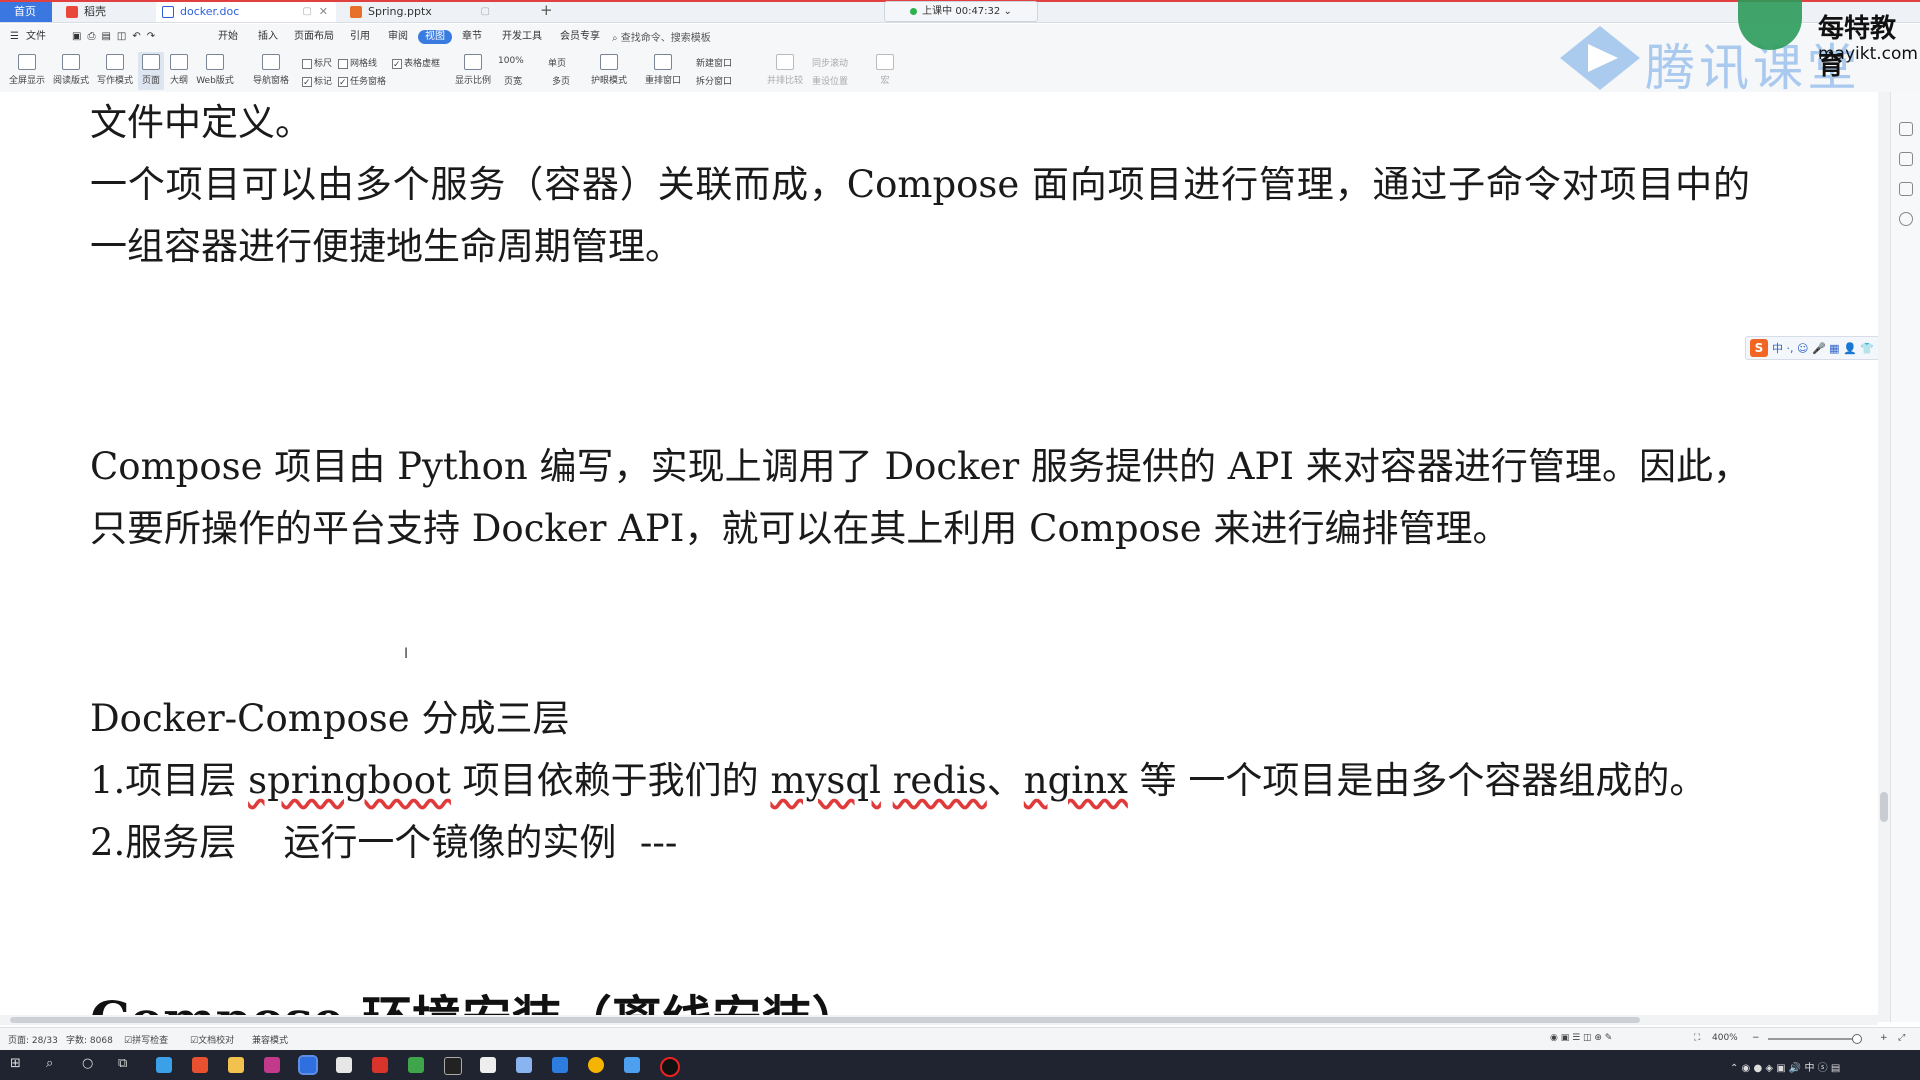 Image resolution: width=1920 pixels, height=1080 pixels. What do you see at coordinates (830, 62) in the screenshot?
I see `sync-scroll-button: 同步滚动` at bounding box center [830, 62].